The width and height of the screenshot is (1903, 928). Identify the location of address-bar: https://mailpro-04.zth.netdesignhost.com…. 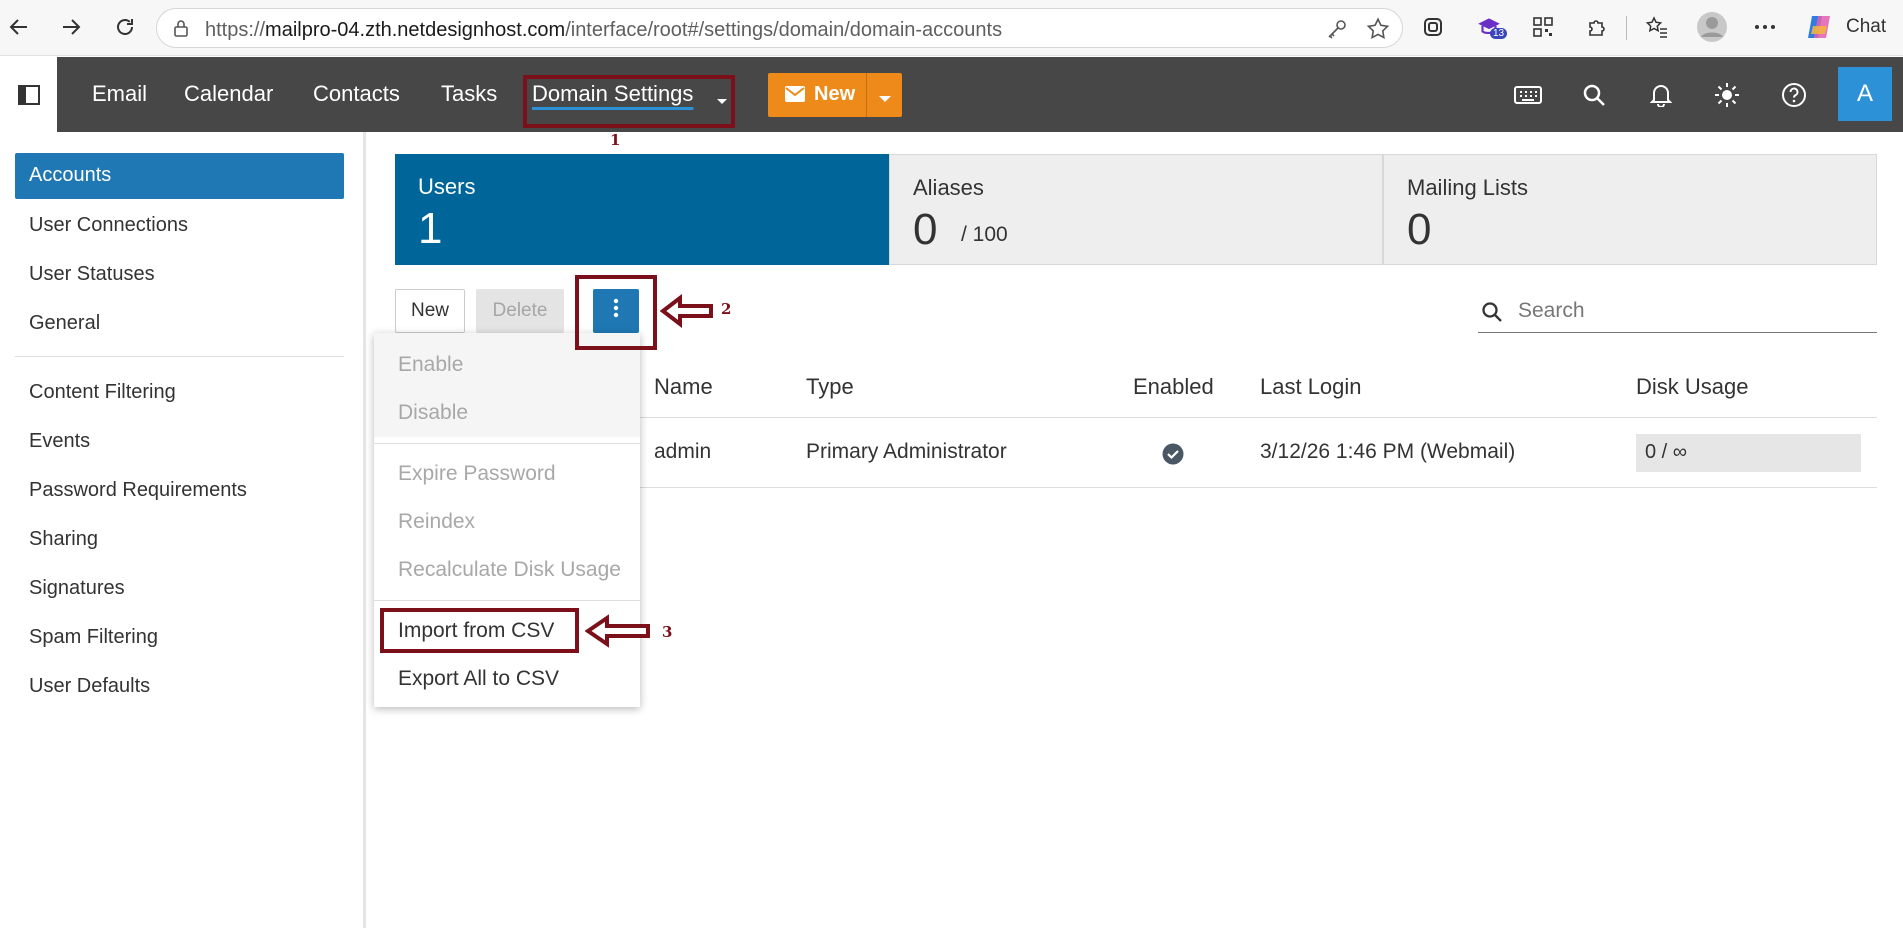
(779, 28).